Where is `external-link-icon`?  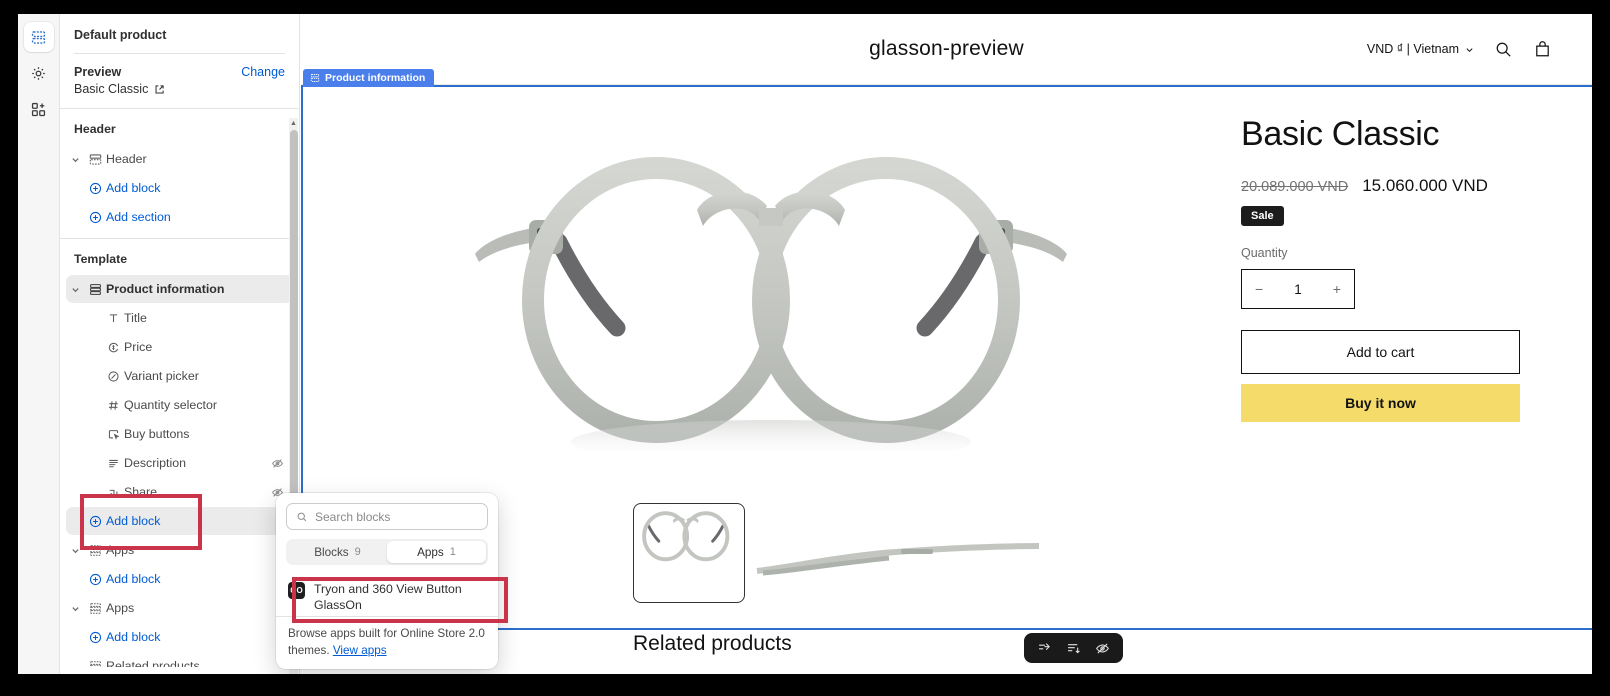 external-link-icon is located at coordinates (159, 89).